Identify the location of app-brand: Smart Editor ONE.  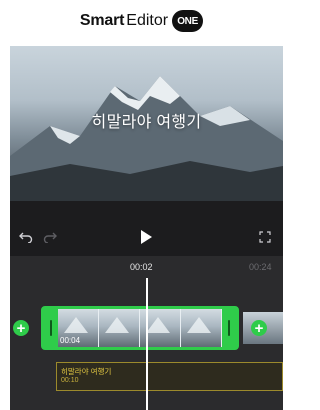
(141, 21).